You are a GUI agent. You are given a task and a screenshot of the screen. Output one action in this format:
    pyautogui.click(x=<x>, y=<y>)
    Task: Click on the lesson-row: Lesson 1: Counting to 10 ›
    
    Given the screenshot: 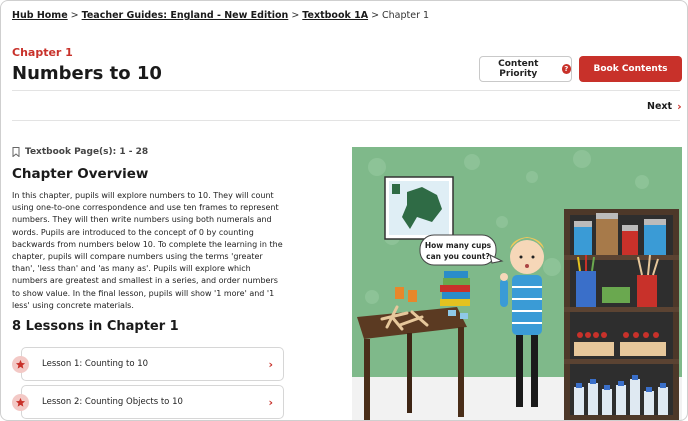 What is the action you would take?
    pyautogui.click(x=148, y=364)
    